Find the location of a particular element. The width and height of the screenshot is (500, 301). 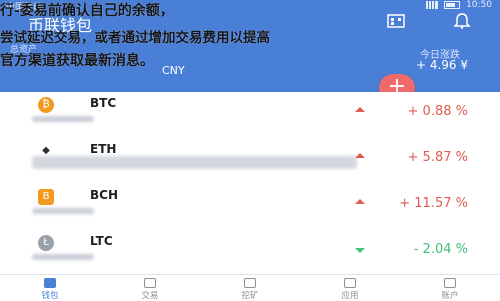

overlay-text-line-3: 官方渠道获取最新消息。 is located at coordinates (77, 61).